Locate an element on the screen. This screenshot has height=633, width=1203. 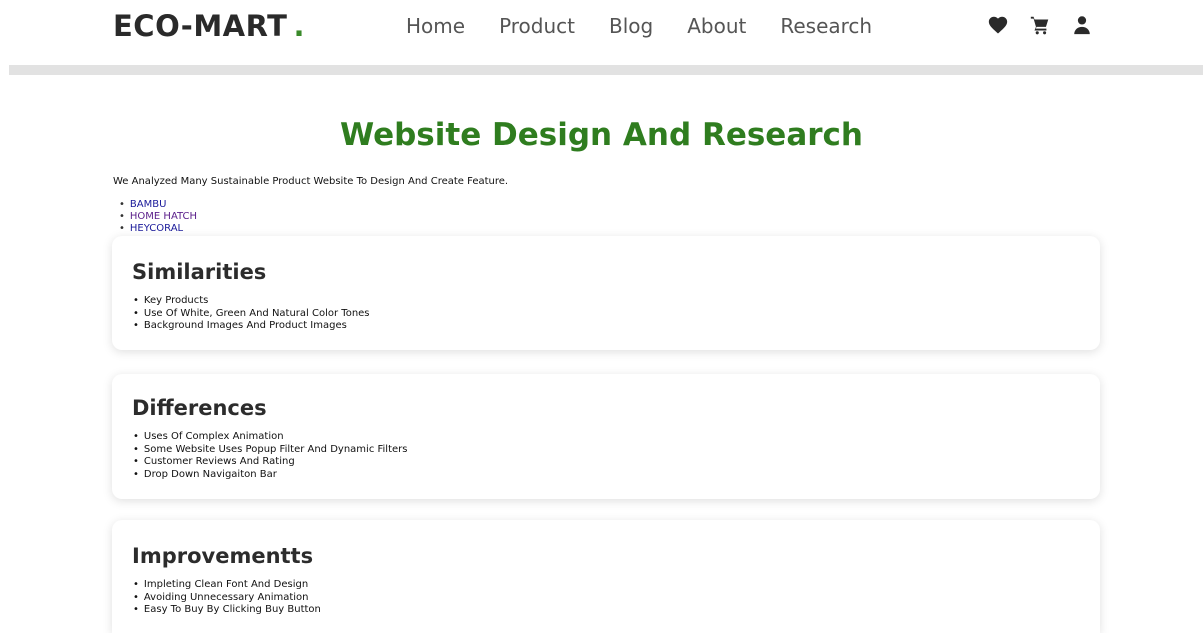
main-nav: Home Product Blog About Research is located at coordinates (656, 26).